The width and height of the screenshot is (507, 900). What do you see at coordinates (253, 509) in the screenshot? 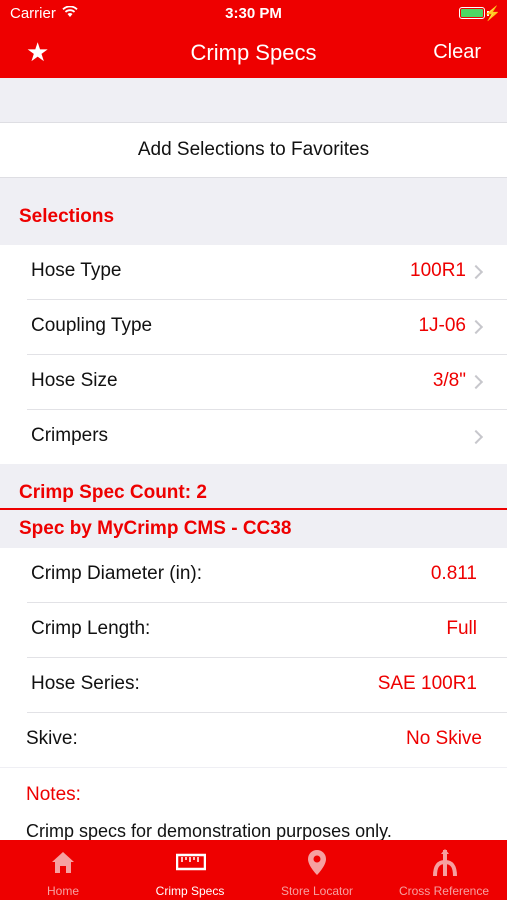
I see `section-divider` at bounding box center [253, 509].